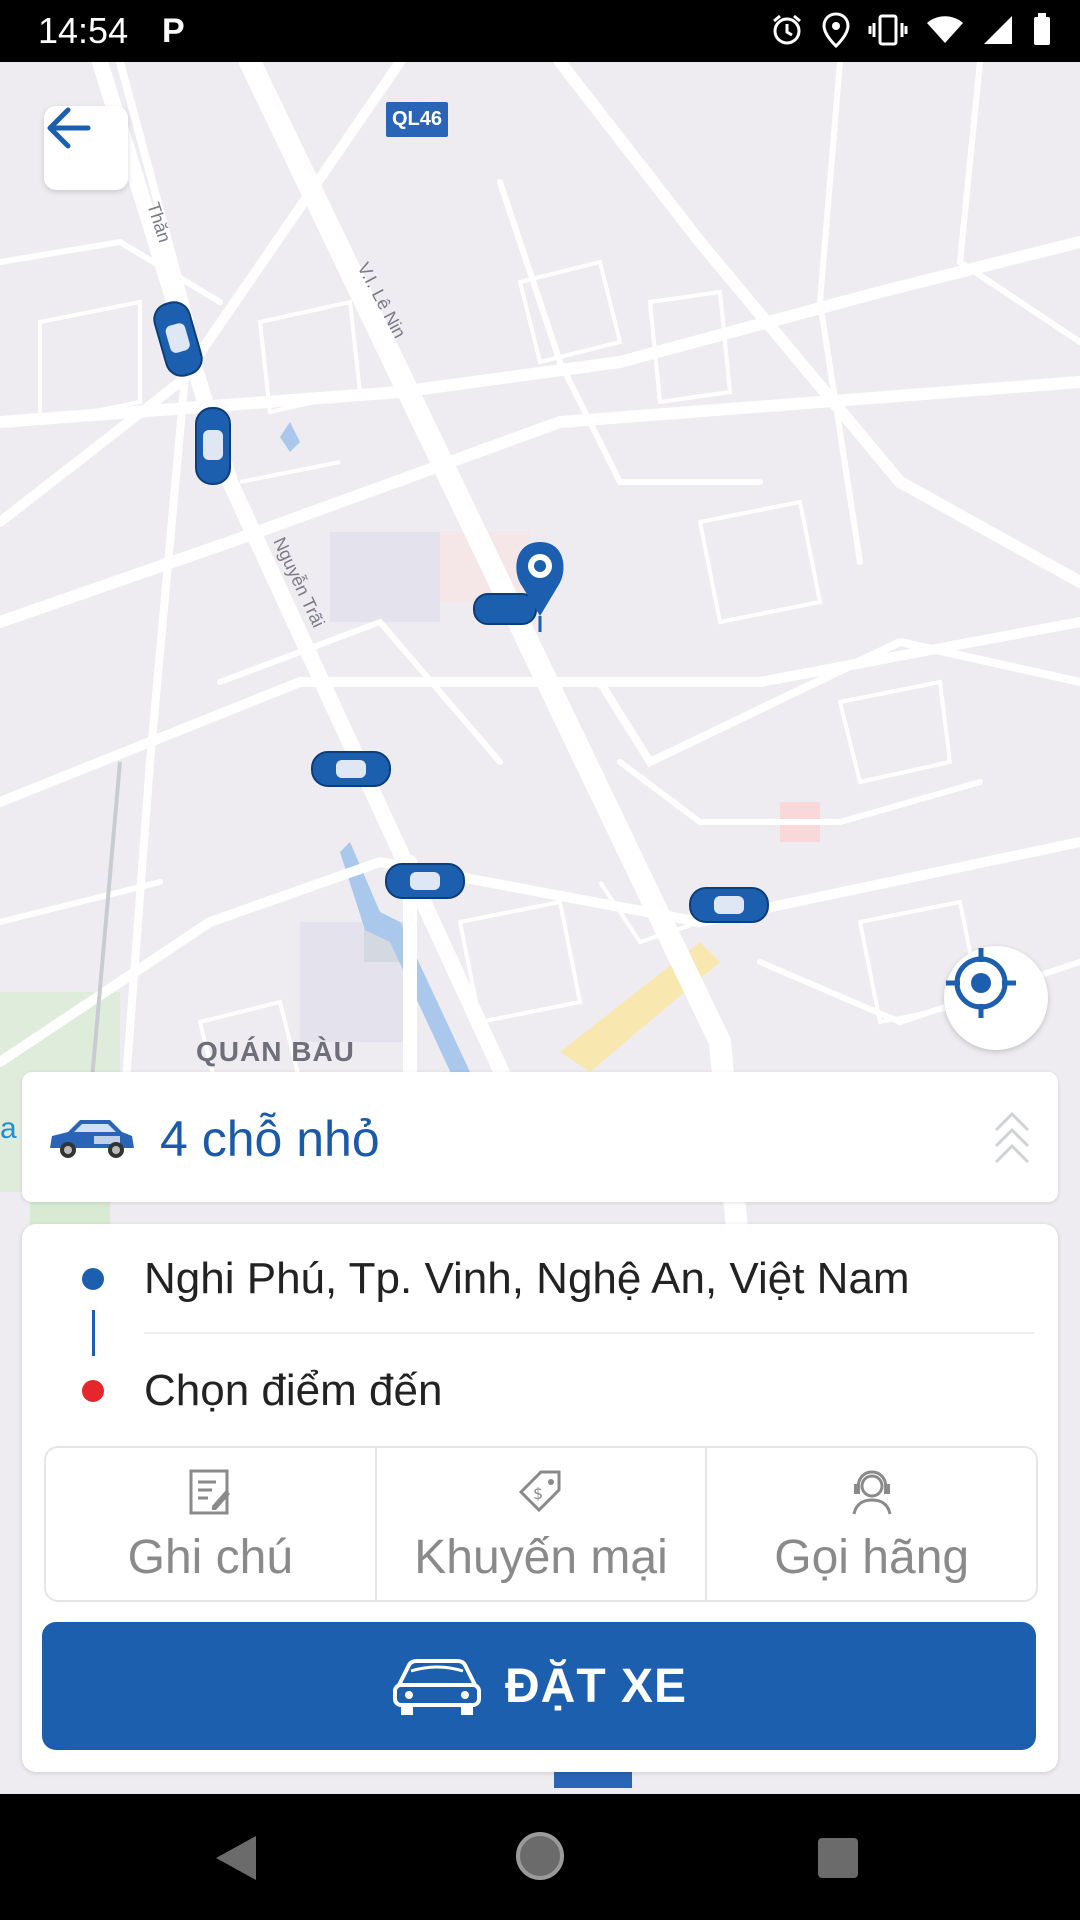  What do you see at coordinates (436, 1687) in the screenshot?
I see `car-icon` at bounding box center [436, 1687].